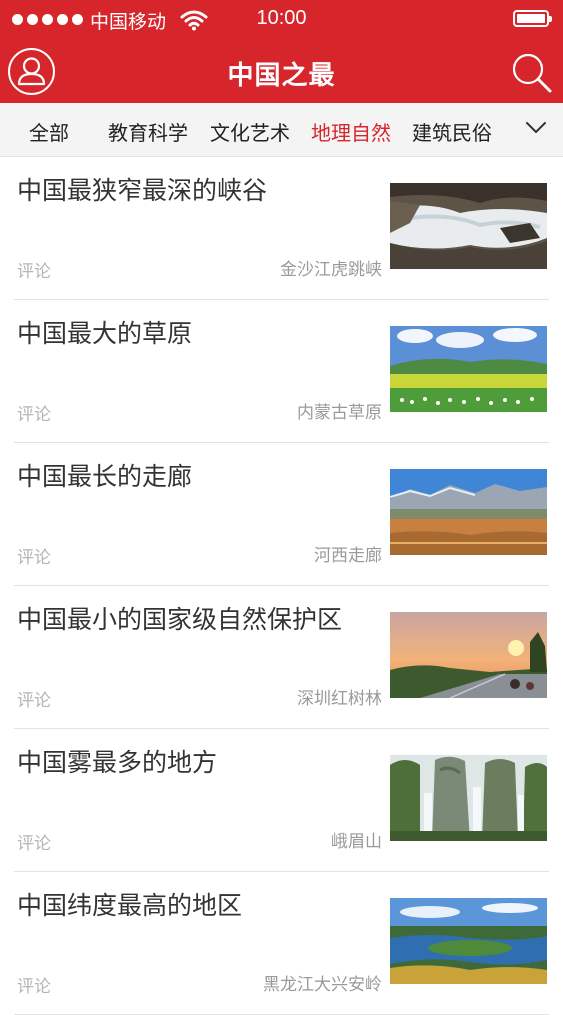 This screenshot has width=563, height=1015. What do you see at coordinates (532, 18) in the screenshot?
I see `battery-icon` at bounding box center [532, 18].